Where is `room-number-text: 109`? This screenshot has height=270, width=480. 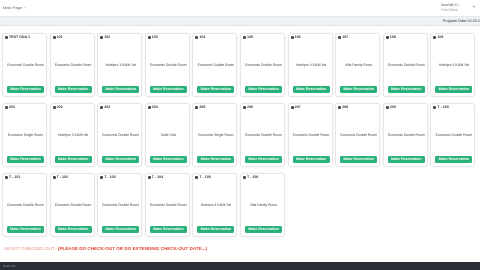 room-number-text: 109 is located at coordinates (440, 37).